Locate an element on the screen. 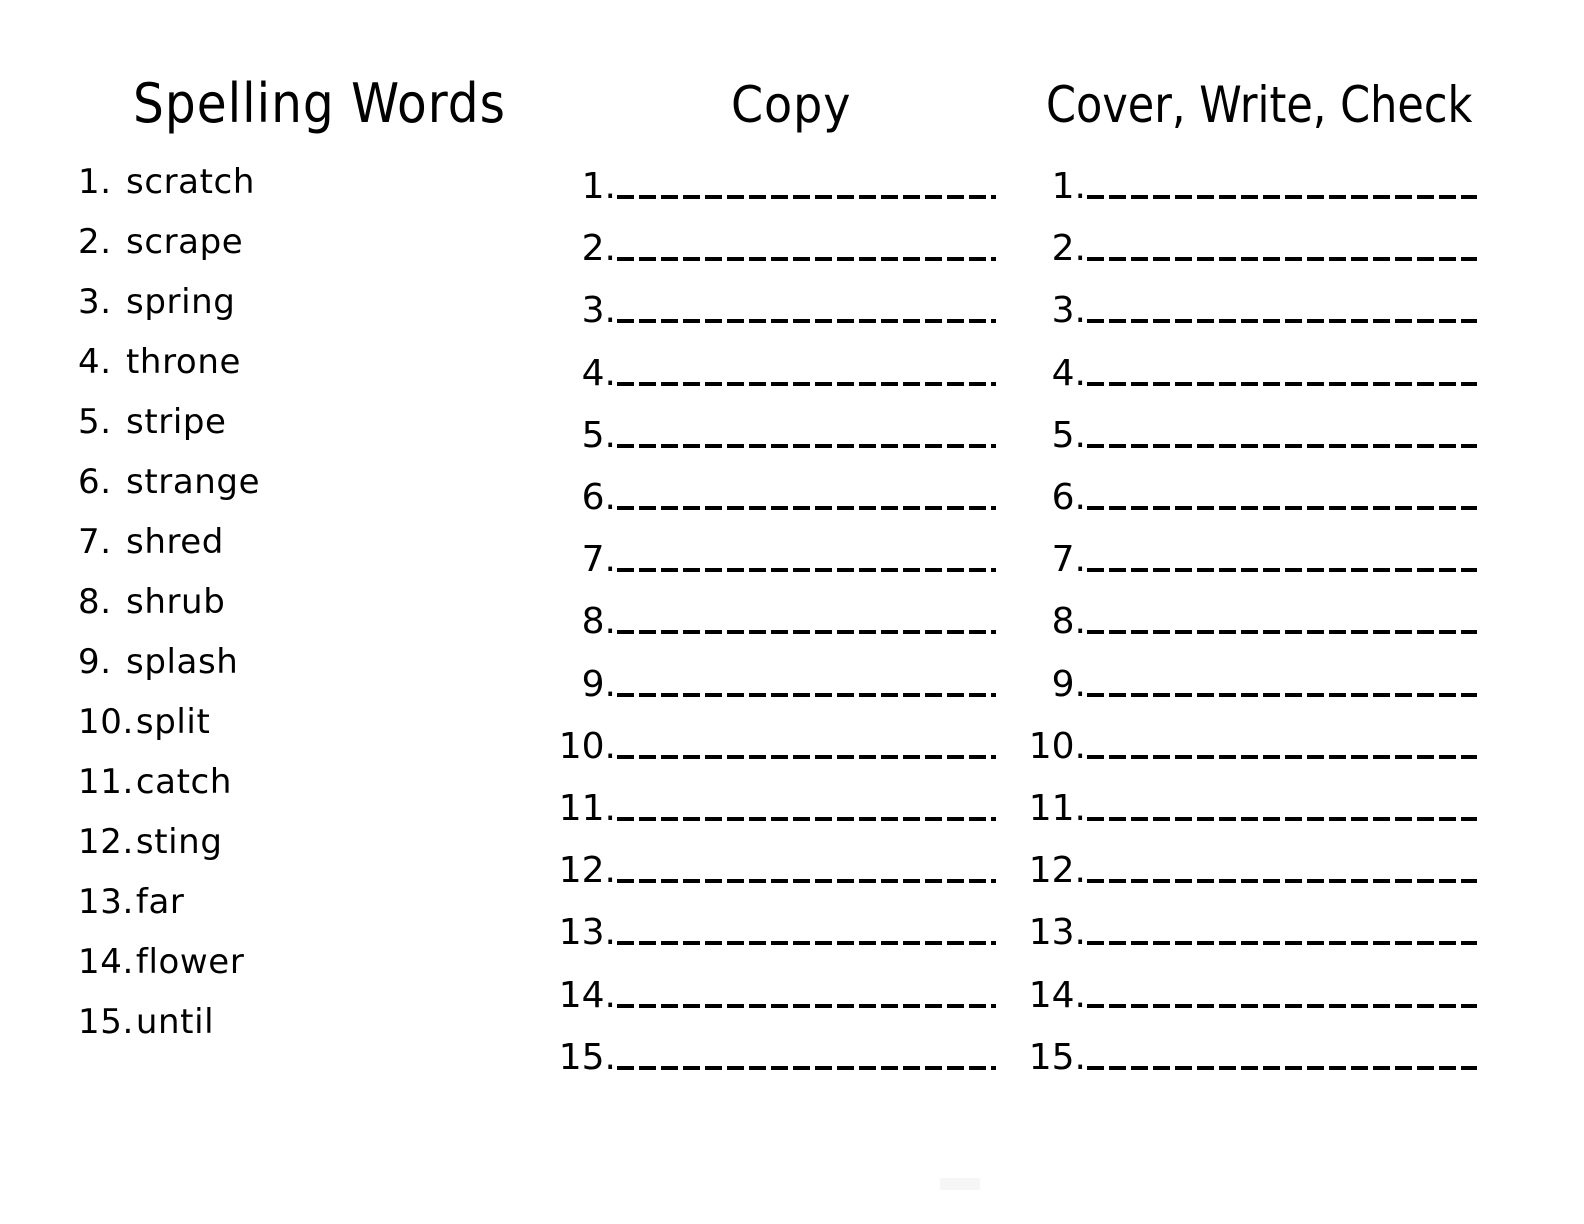 This screenshot has height=1224, width=1584. cover-write-check-line-number: 11. is located at coordinates (1057, 808).